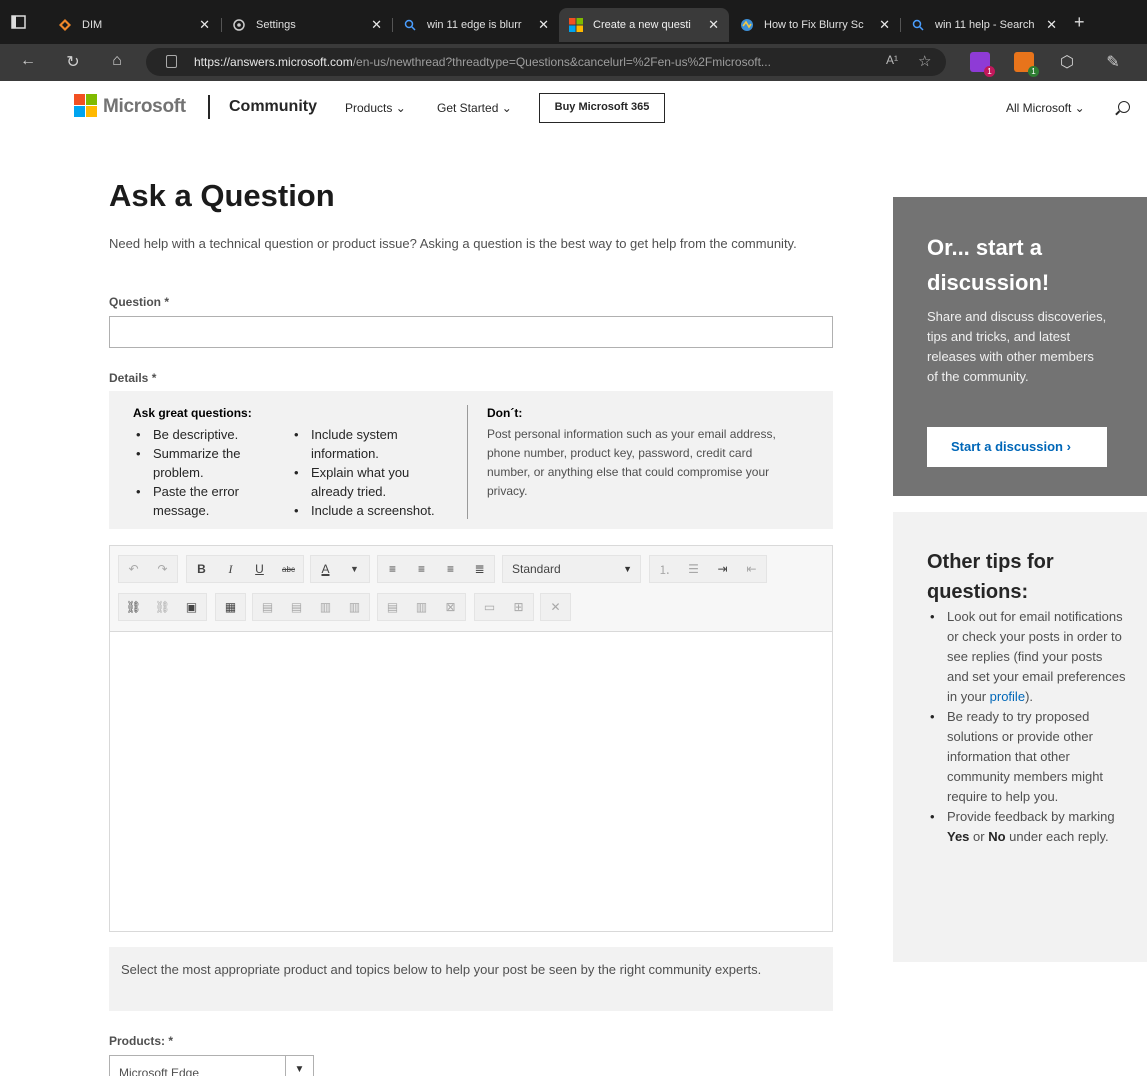 This screenshot has height=1076, width=1147. Describe the element at coordinates (133, 569) in the screenshot. I see `undo-icon: ↶` at that location.